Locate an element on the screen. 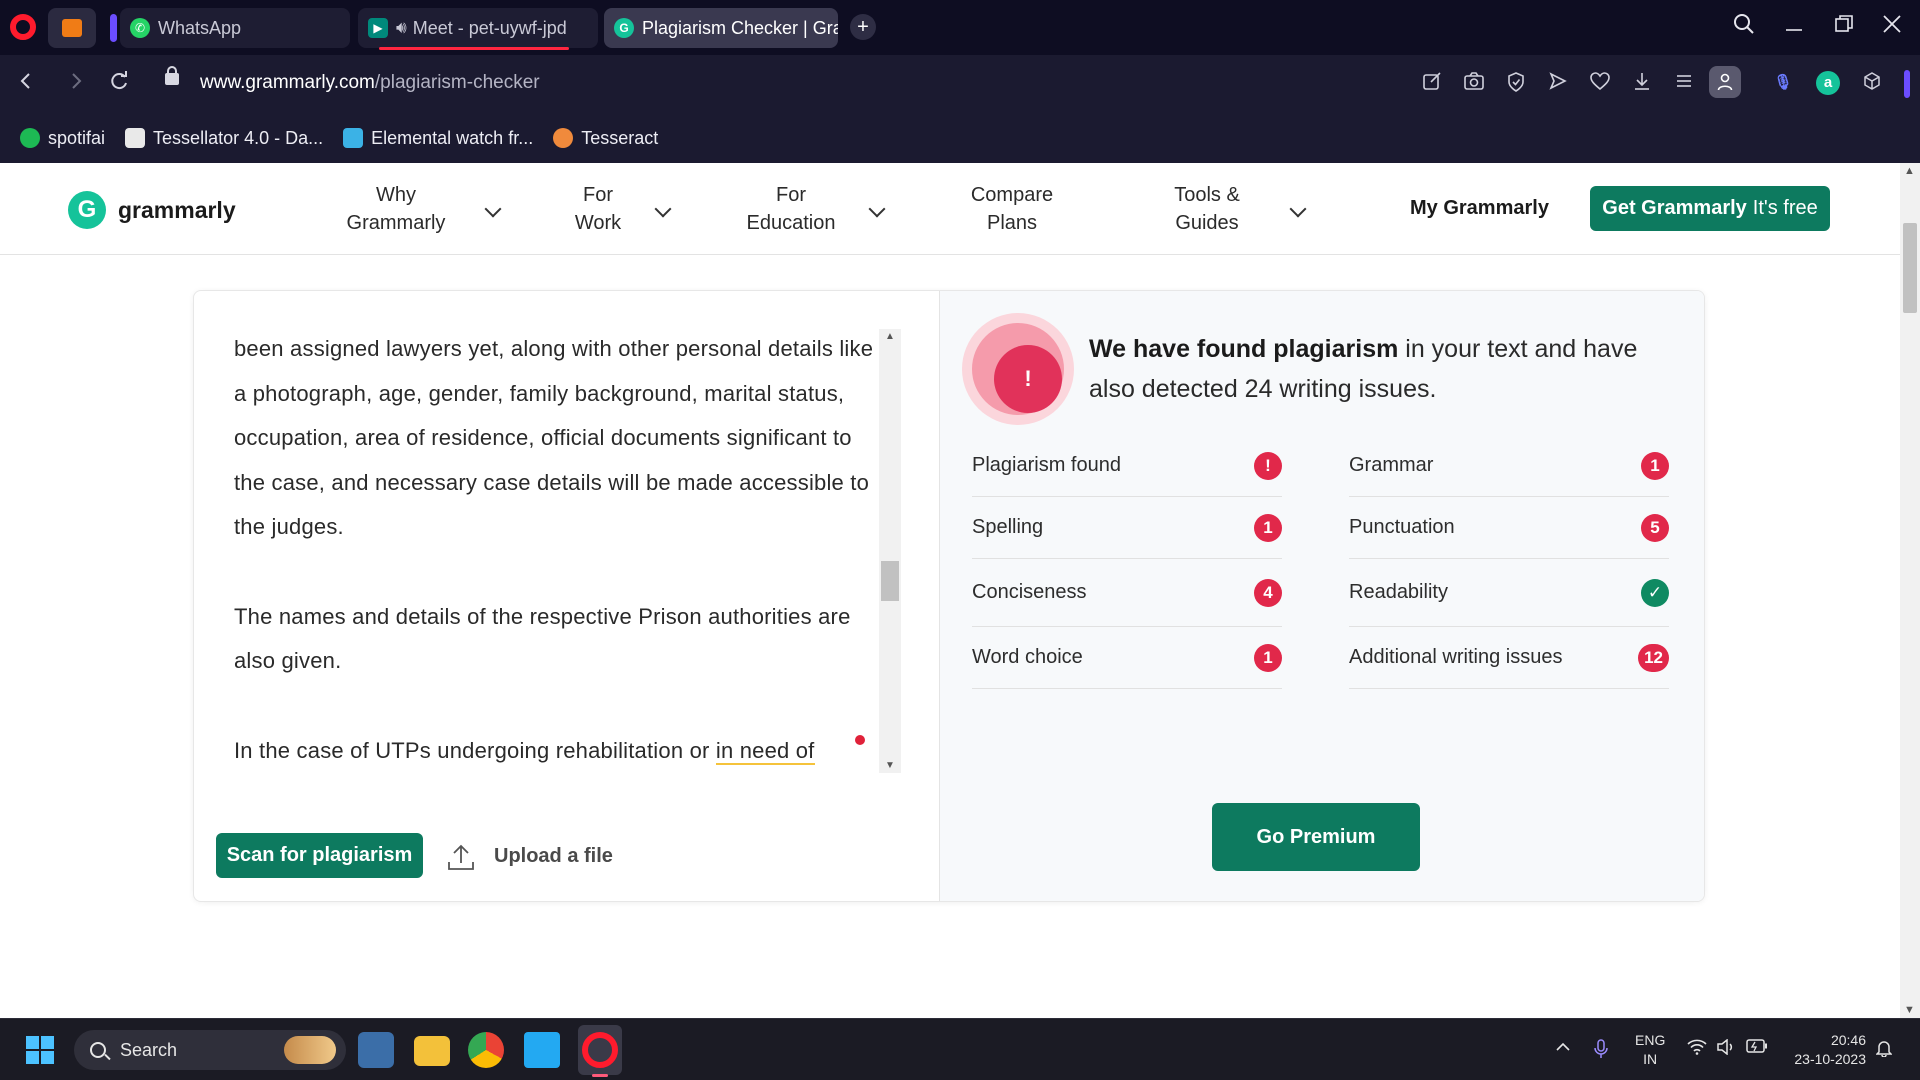  calculator-icon is located at coordinates (376, 1050).